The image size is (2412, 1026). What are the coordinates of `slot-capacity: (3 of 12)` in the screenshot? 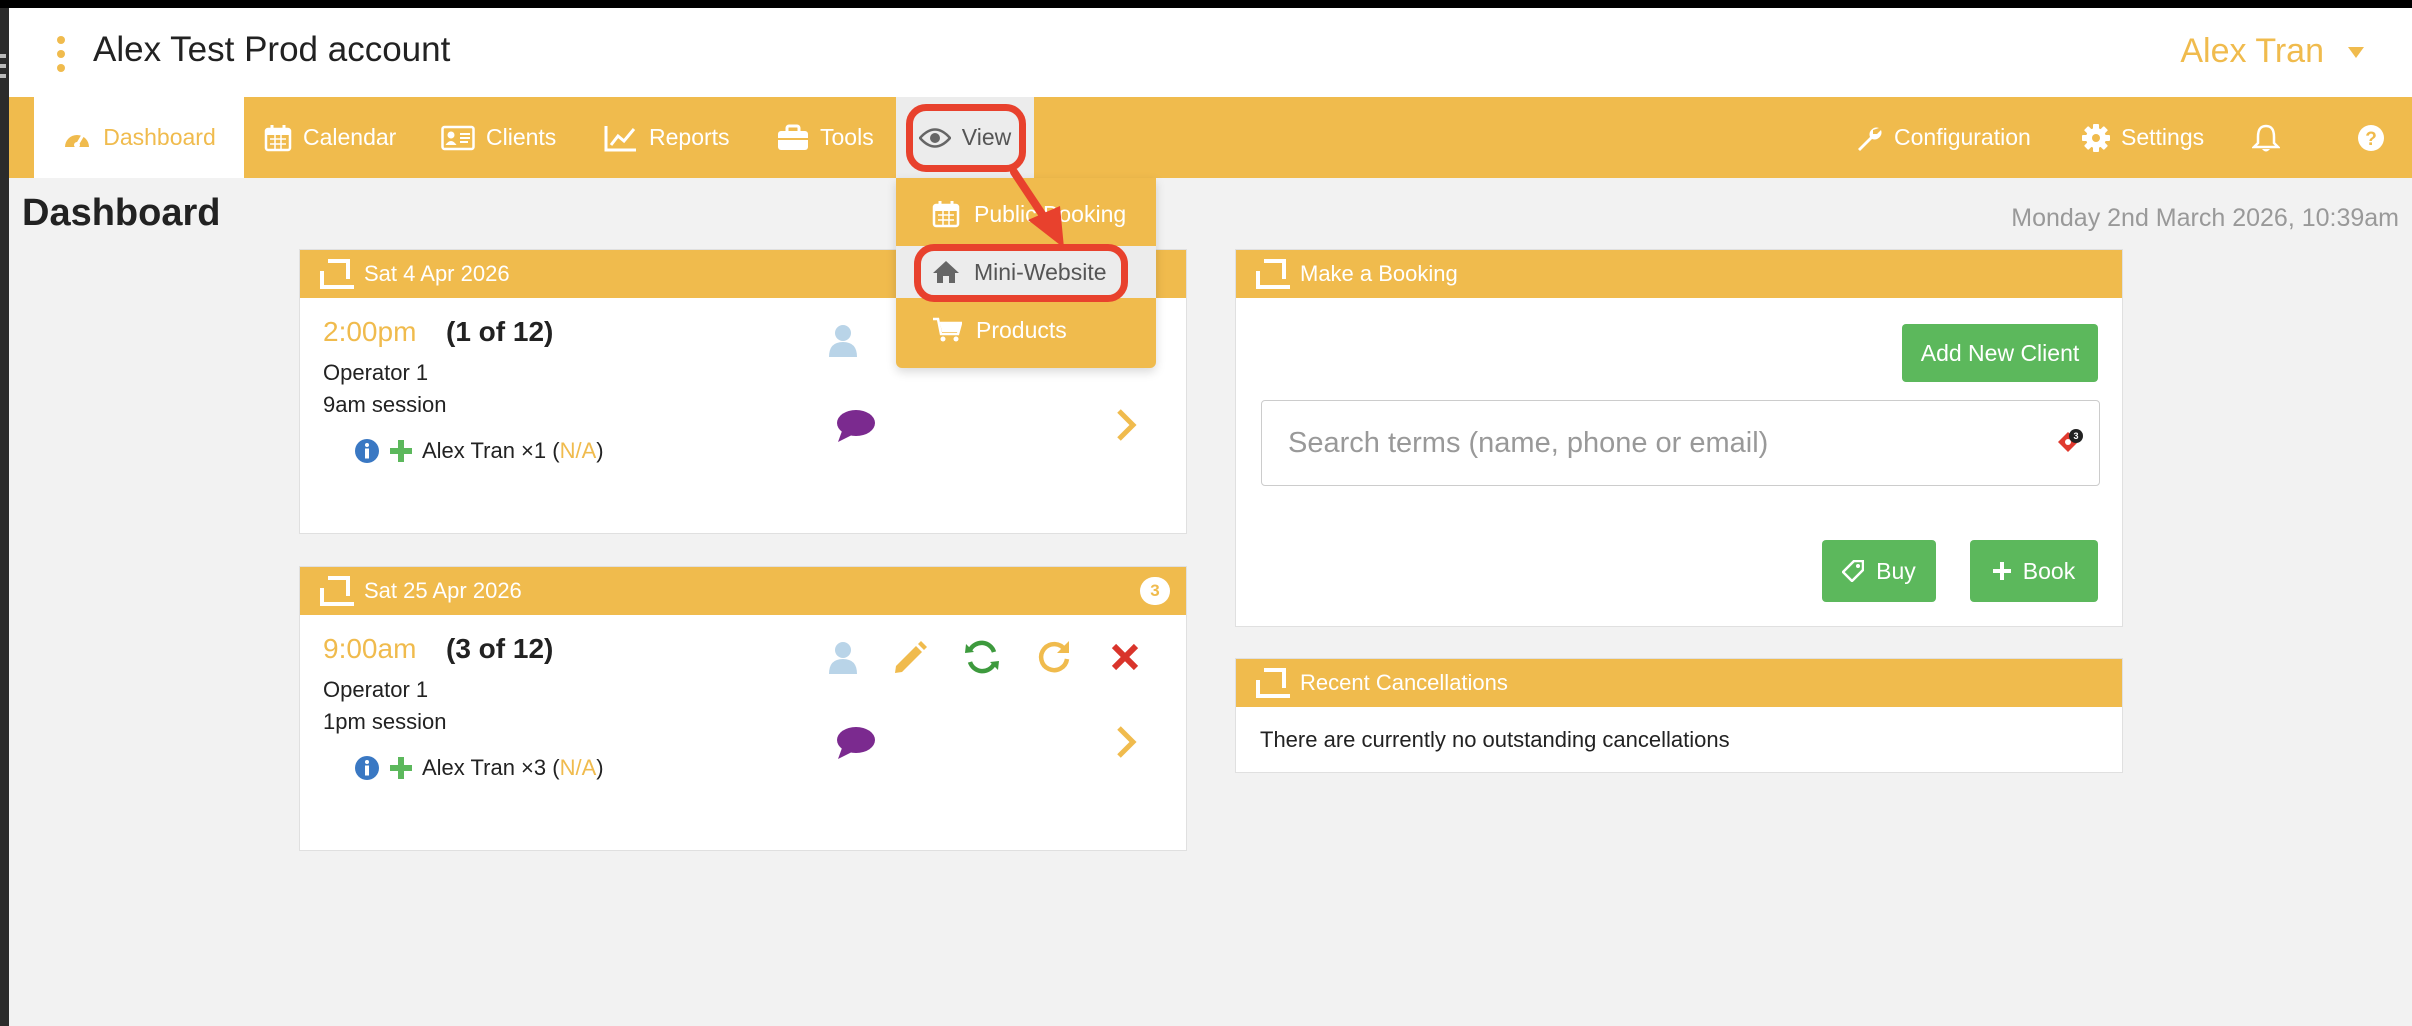 It's located at (500, 648).